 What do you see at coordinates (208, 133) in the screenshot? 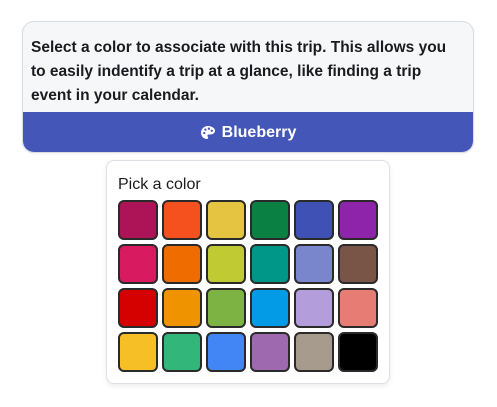
I see `palette-icon` at bounding box center [208, 133].